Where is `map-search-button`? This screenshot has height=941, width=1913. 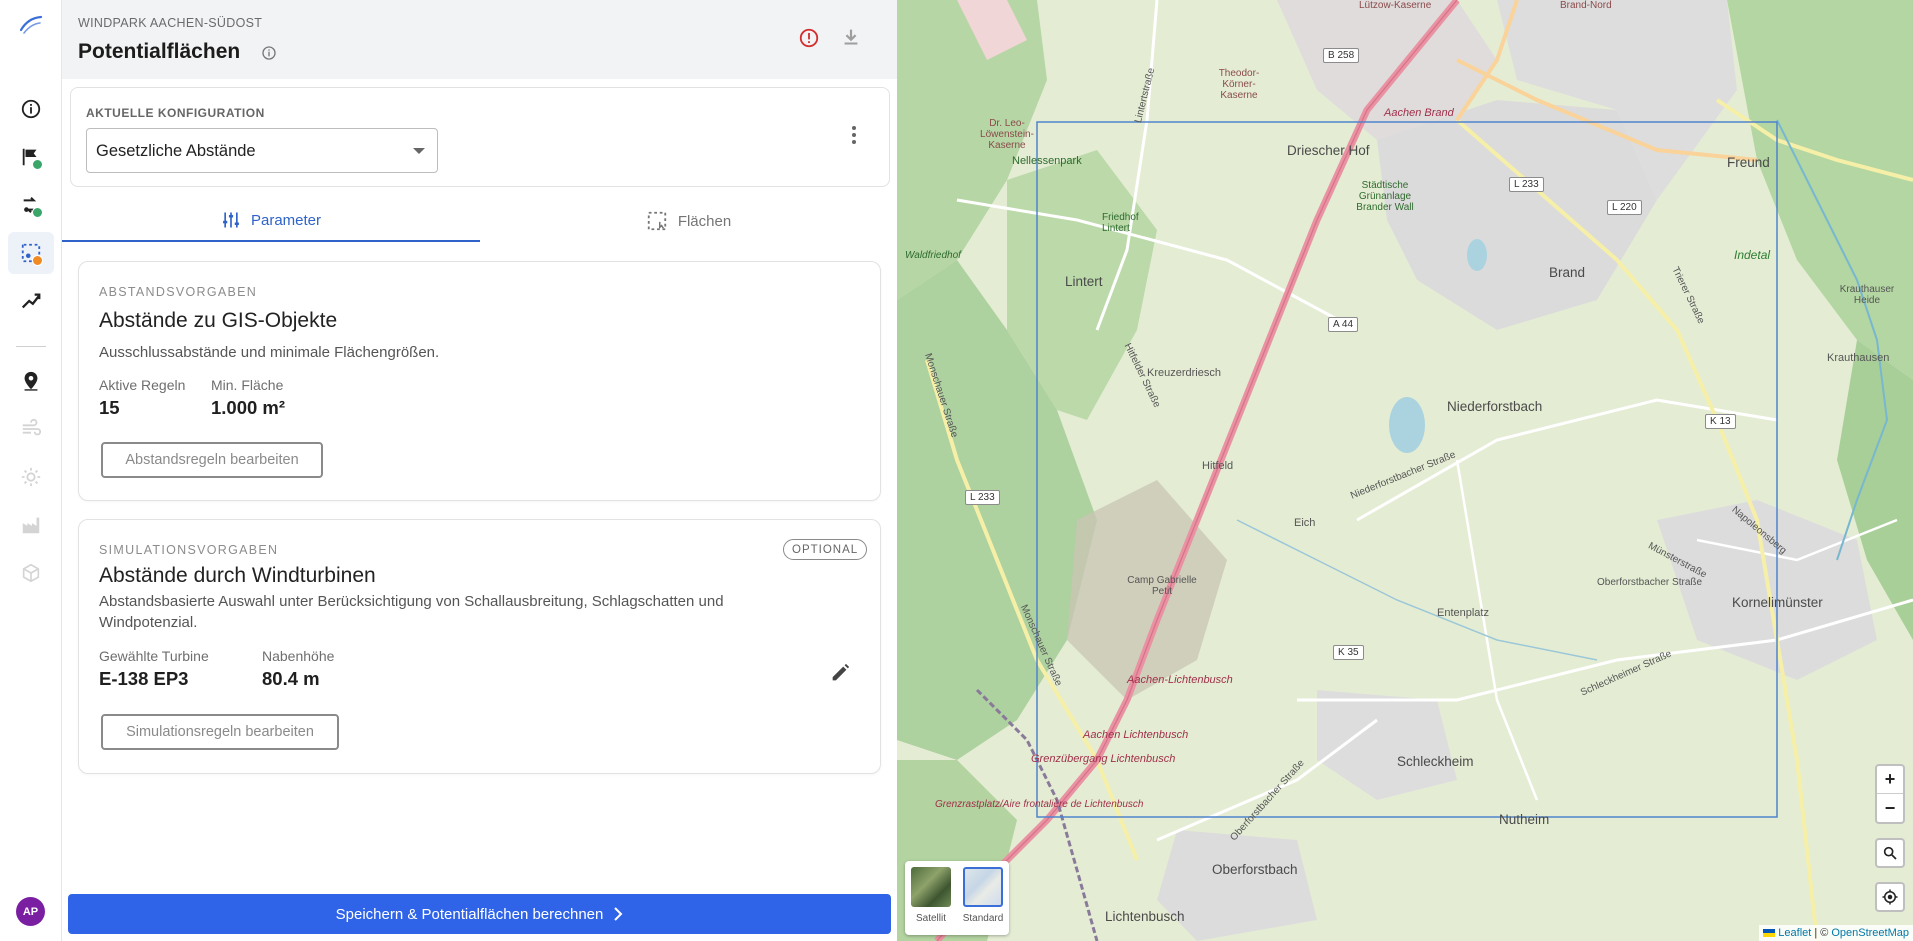
map-search-button is located at coordinates (1890, 853).